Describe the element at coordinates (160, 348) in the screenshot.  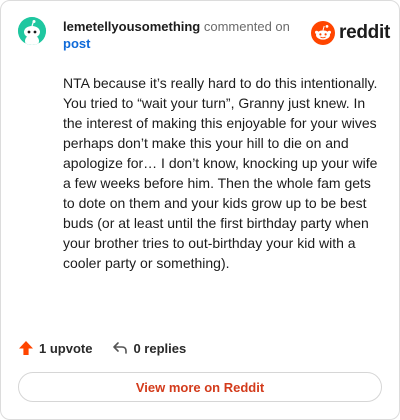
I see `replies-count: 0 replies` at that location.